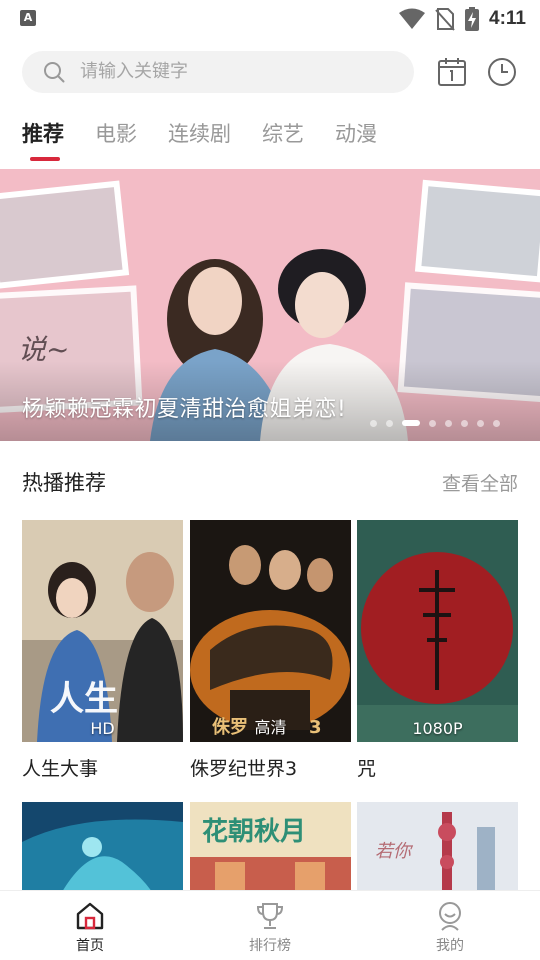 This screenshot has width=540, height=960. Describe the element at coordinates (462, 19) in the screenshot. I see `status-icons: 4:11` at that location.